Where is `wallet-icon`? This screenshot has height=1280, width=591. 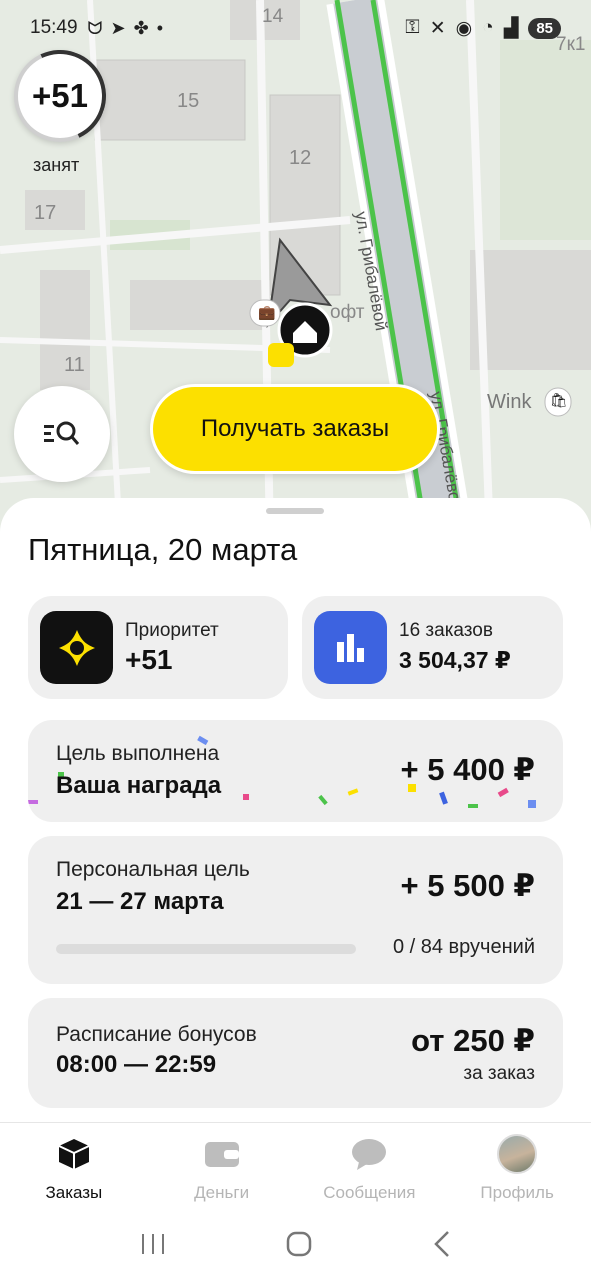 wallet-icon is located at coordinates (222, 1154).